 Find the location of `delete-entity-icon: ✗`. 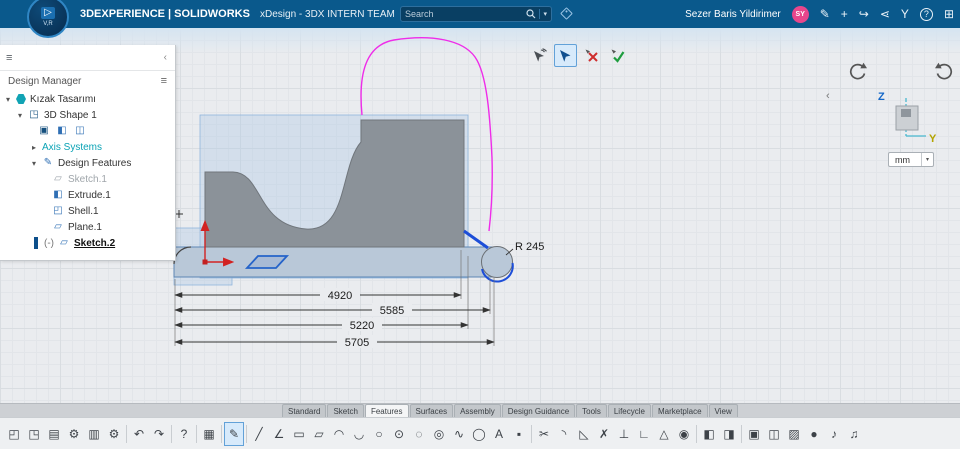

delete-entity-icon: ✗ is located at coordinates (604, 434).